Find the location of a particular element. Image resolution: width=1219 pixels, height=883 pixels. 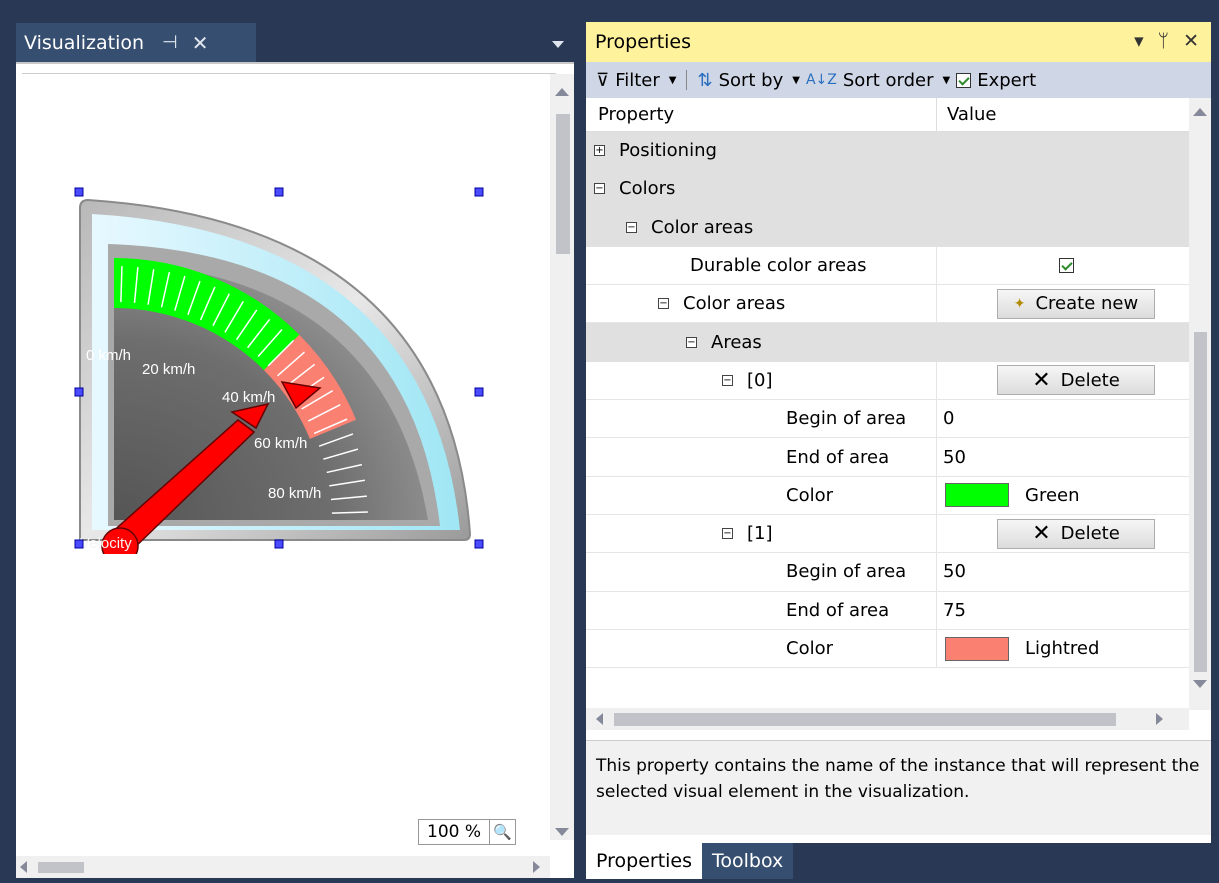

grid-header: Property Value is located at coordinates (887, 115).